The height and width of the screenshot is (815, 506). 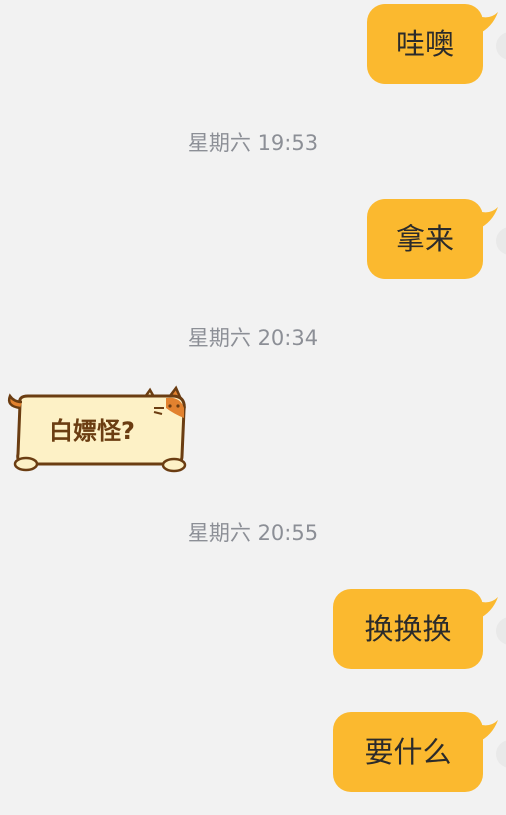 I want to click on message-bubble-outgoing: 要什么, so click(x=408, y=752).